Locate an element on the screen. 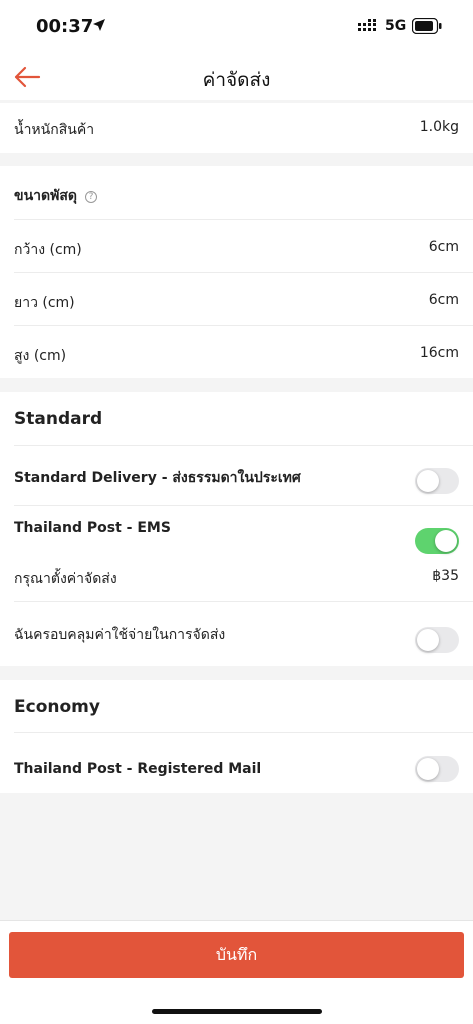  weight-label: น้ำหนักสินค้า is located at coordinates (54, 130).